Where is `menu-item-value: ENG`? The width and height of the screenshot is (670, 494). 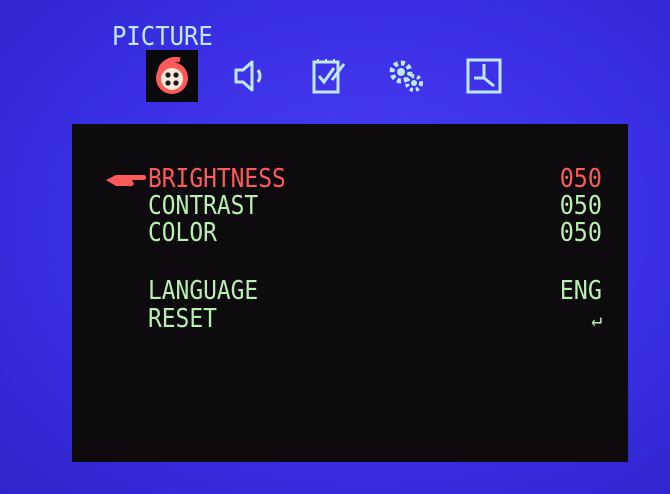 menu-item-value: ENG is located at coordinates (580, 291).